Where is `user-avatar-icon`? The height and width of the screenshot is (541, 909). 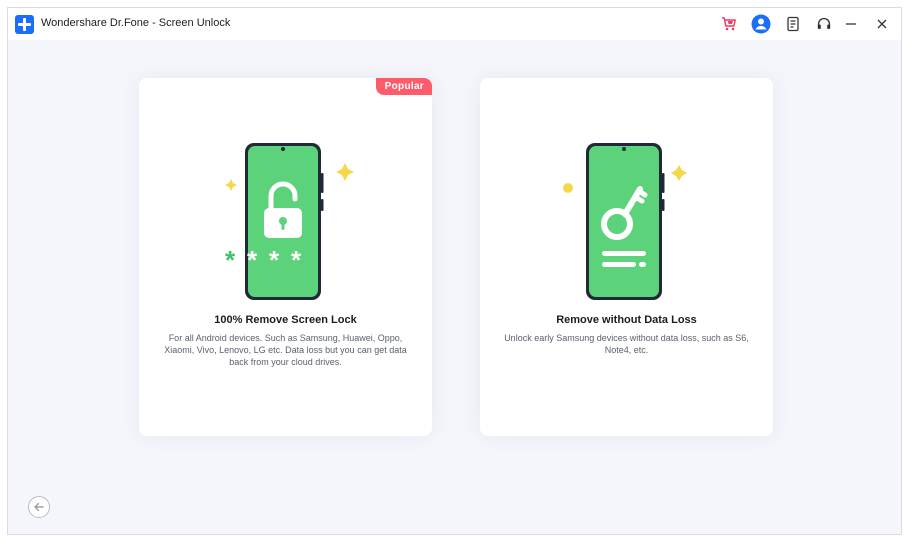 user-avatar-icon is located at coordinates (761, 24).